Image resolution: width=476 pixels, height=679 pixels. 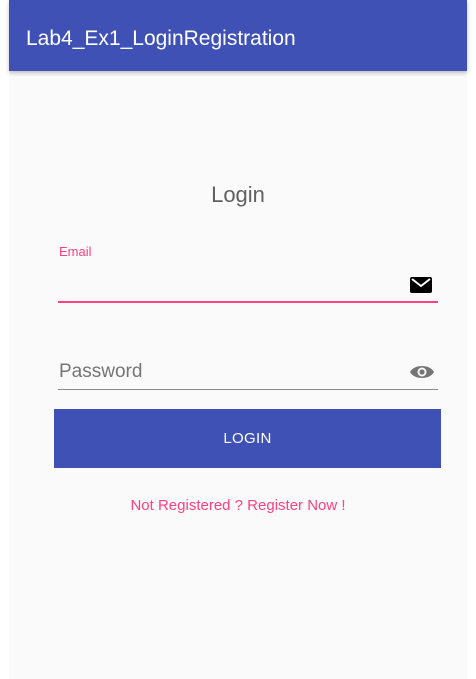 I want to click on password-field, so click(x=248, y=375).